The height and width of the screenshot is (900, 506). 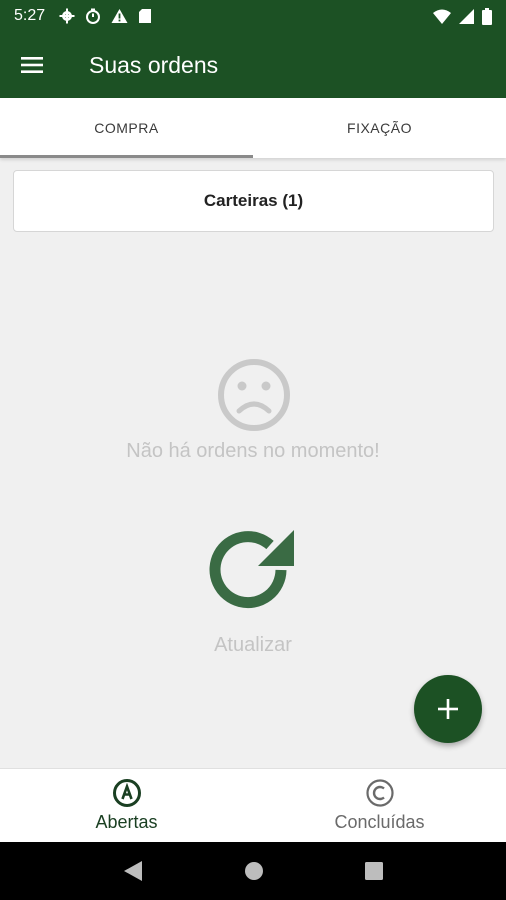 I want to click on gear-icon, so click(x=67, y=16).